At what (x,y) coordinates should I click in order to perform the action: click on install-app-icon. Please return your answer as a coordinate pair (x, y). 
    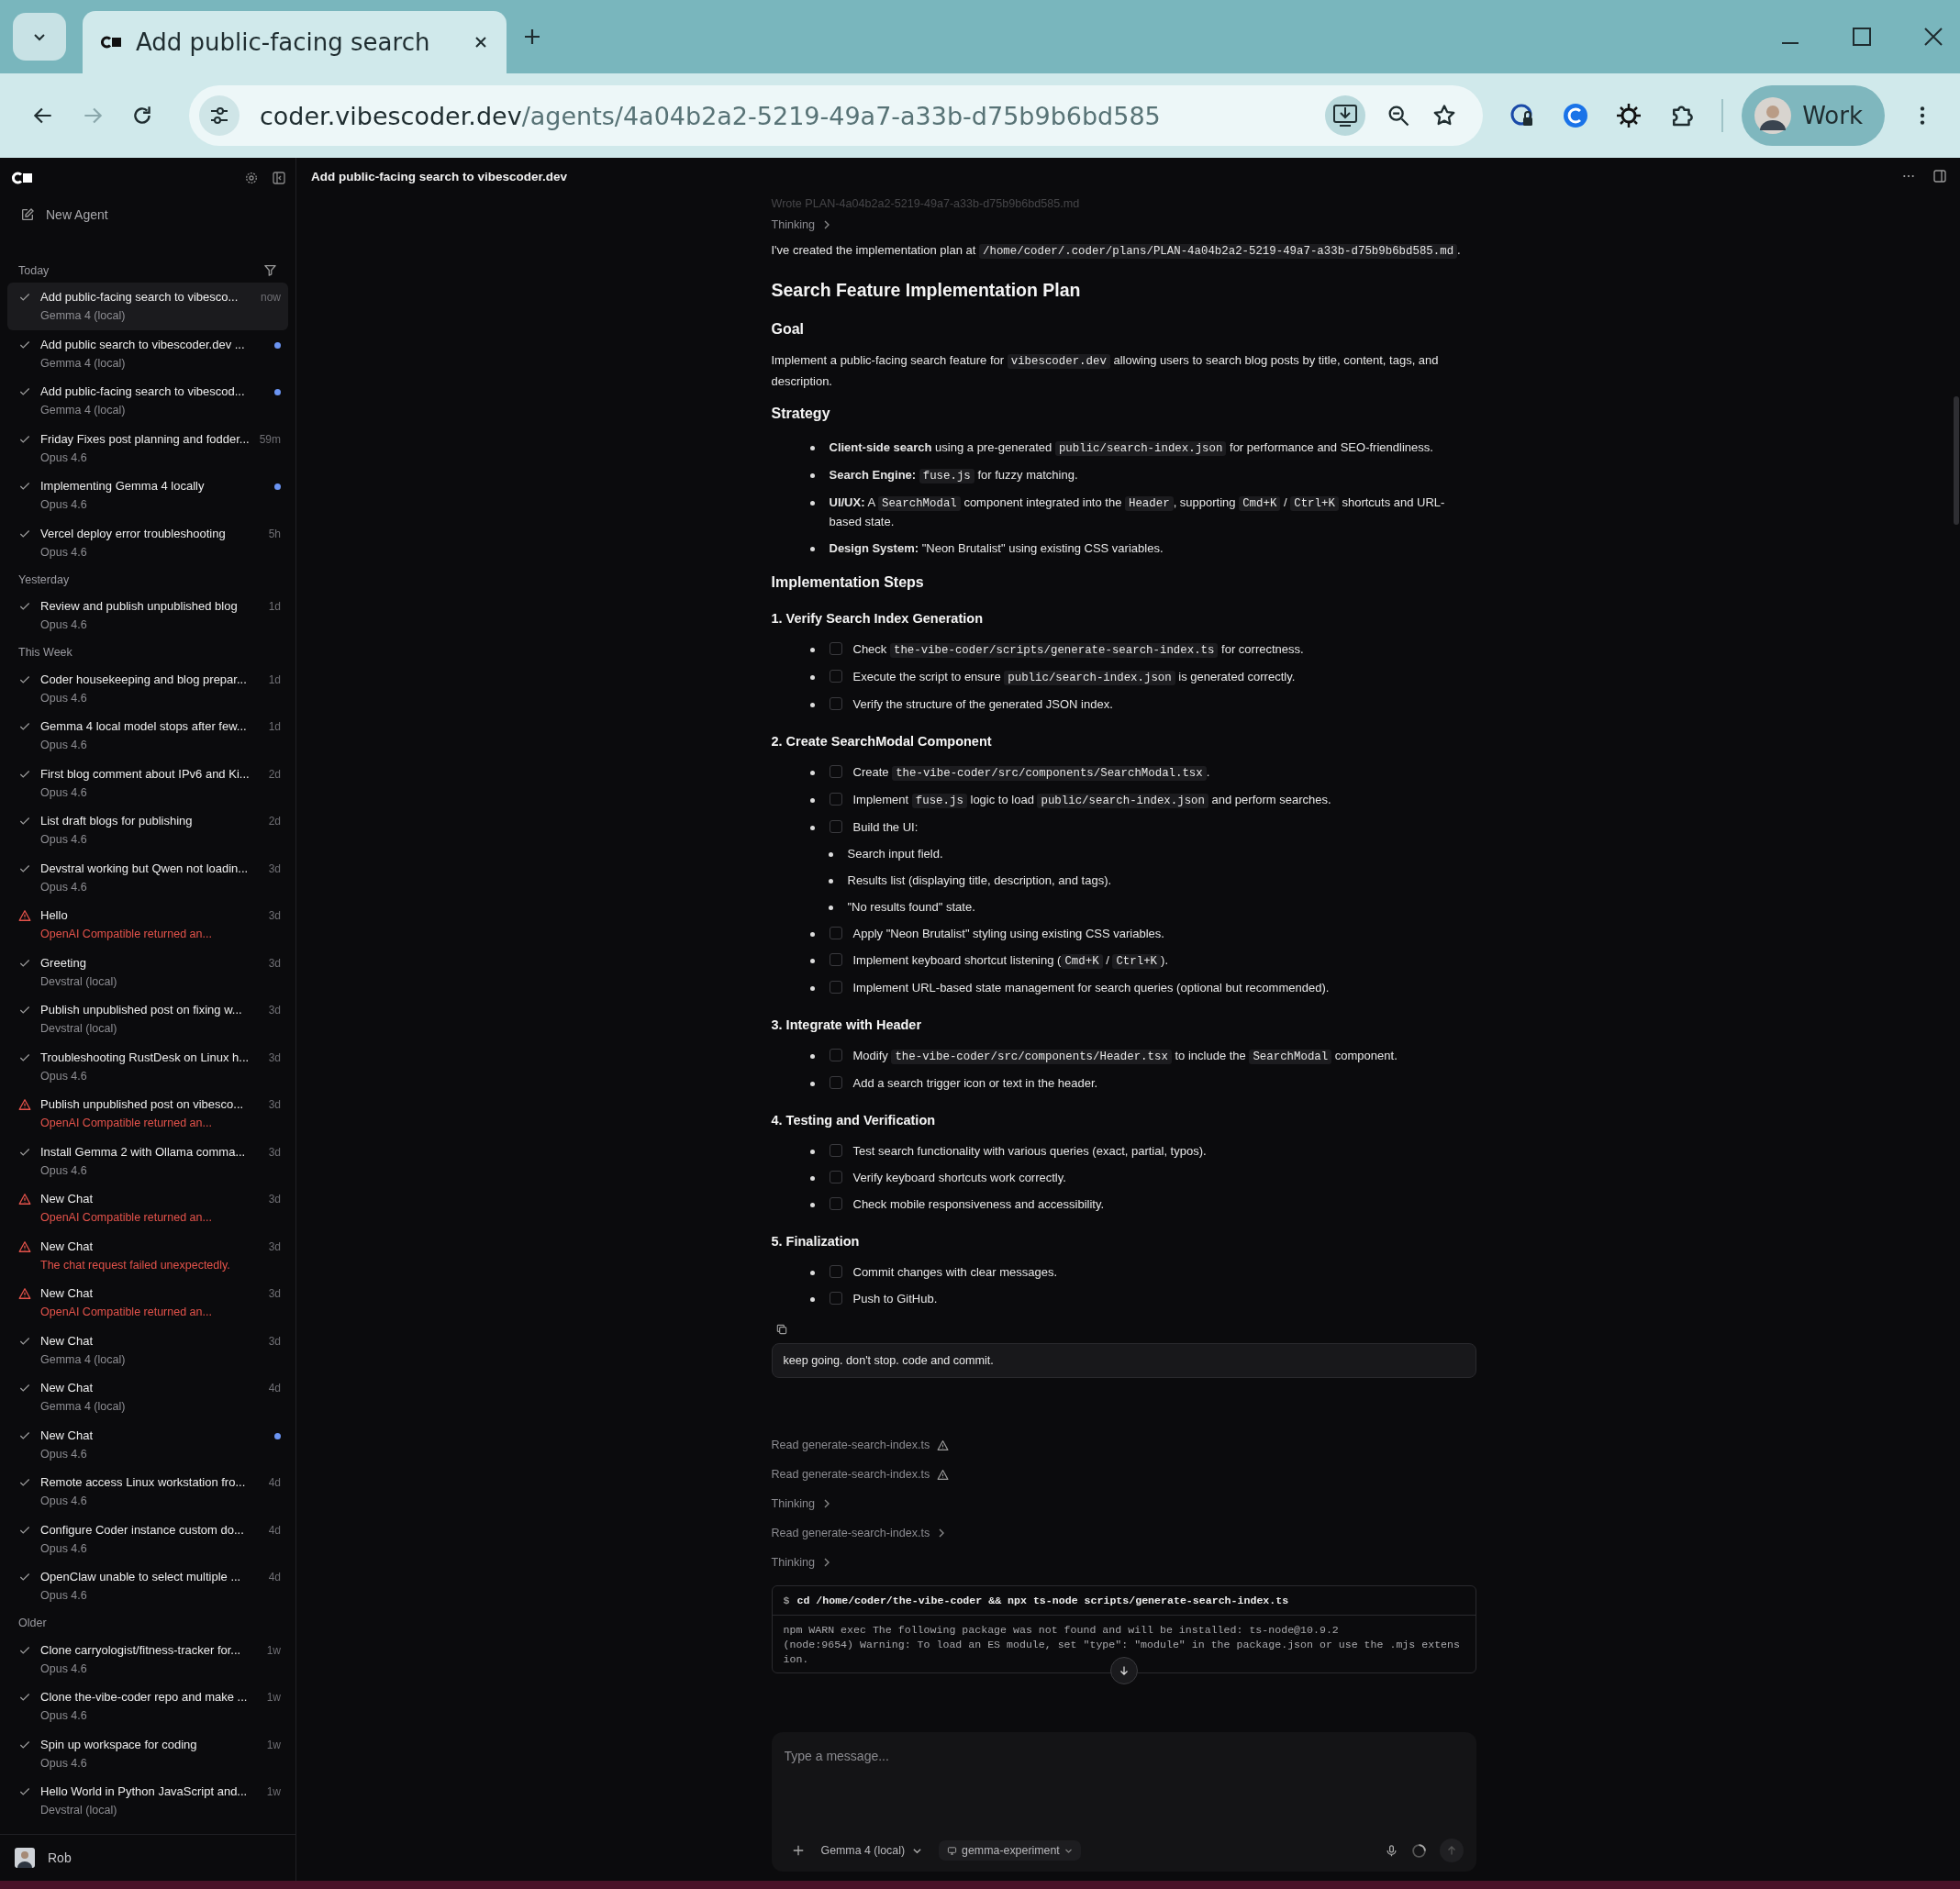
    Looking at the image, I should click on (1345, 116).